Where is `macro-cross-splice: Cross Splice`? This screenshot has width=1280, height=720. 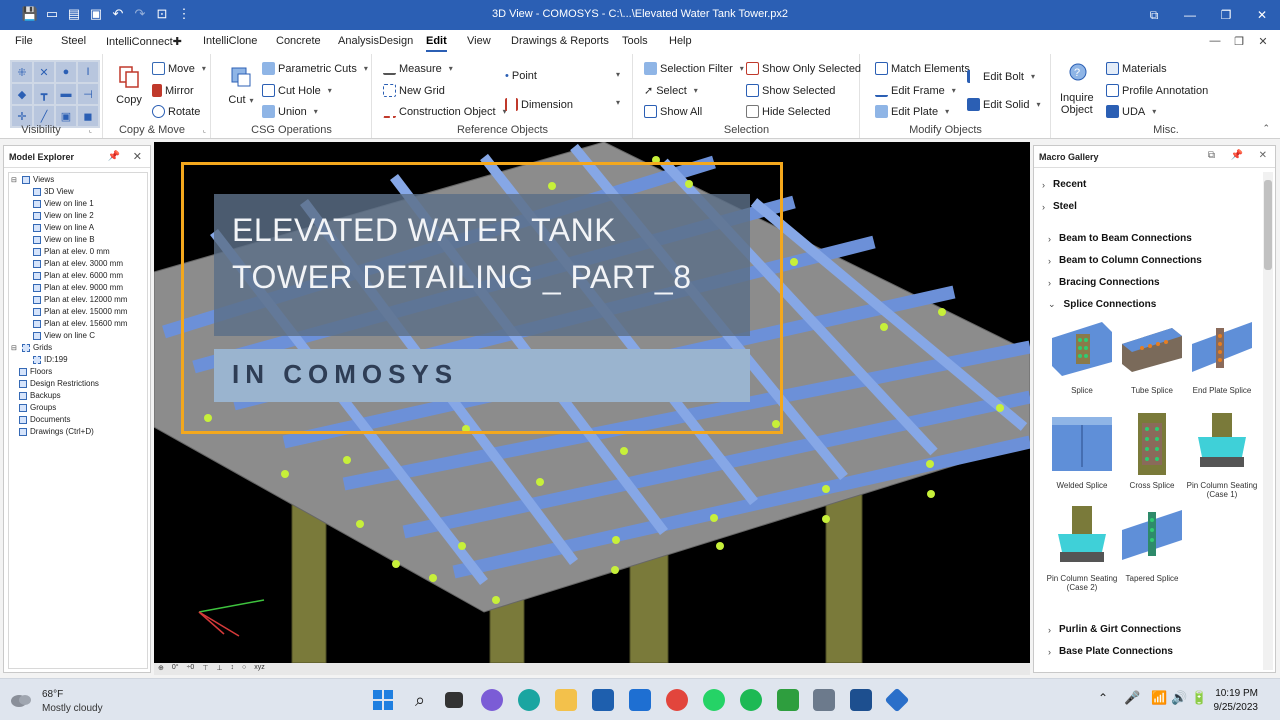
macro-cross-splice: Cross Splice is located at coordinates (1152, 451).